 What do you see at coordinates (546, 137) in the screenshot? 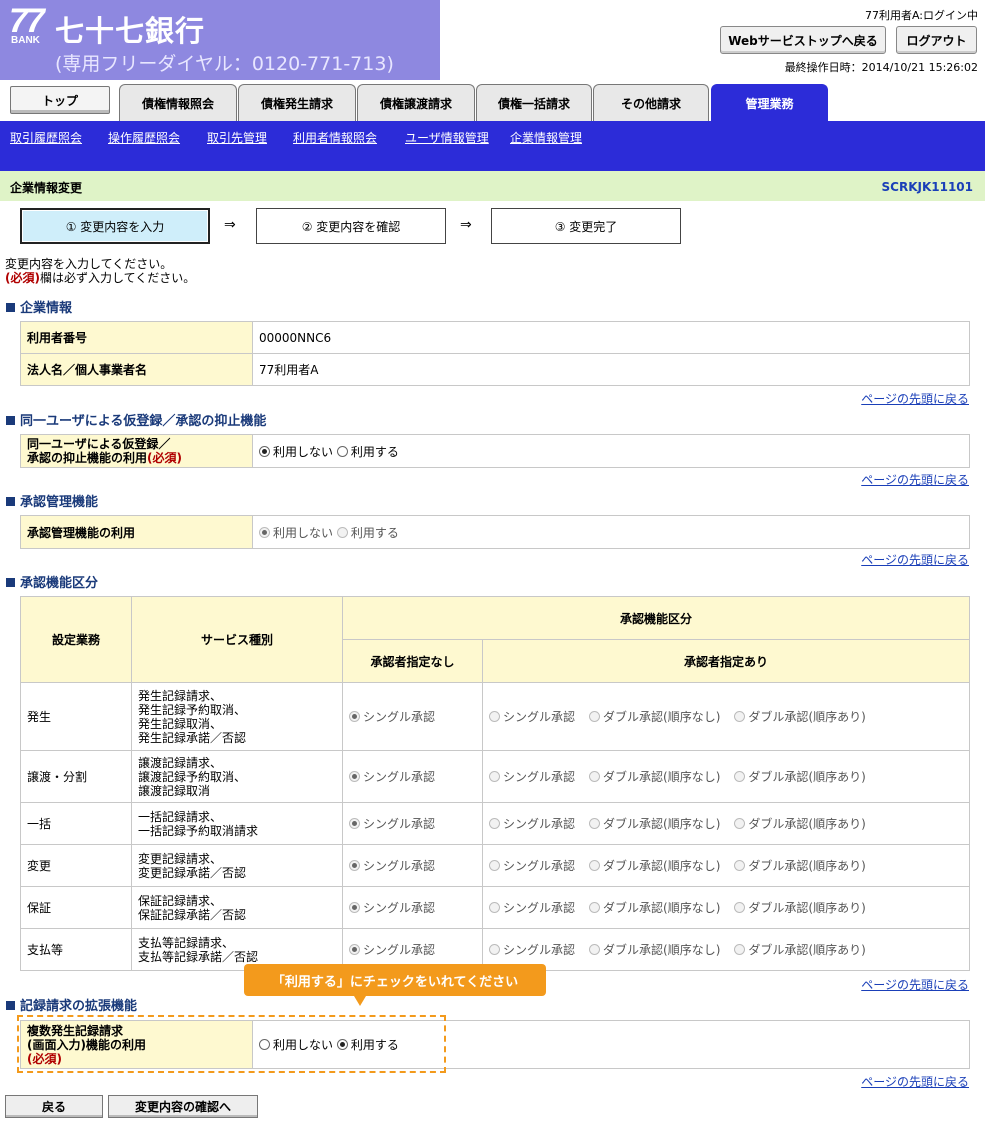
I see `subnav-company-management: 企業情報管理` at bounding box center [546, 137].